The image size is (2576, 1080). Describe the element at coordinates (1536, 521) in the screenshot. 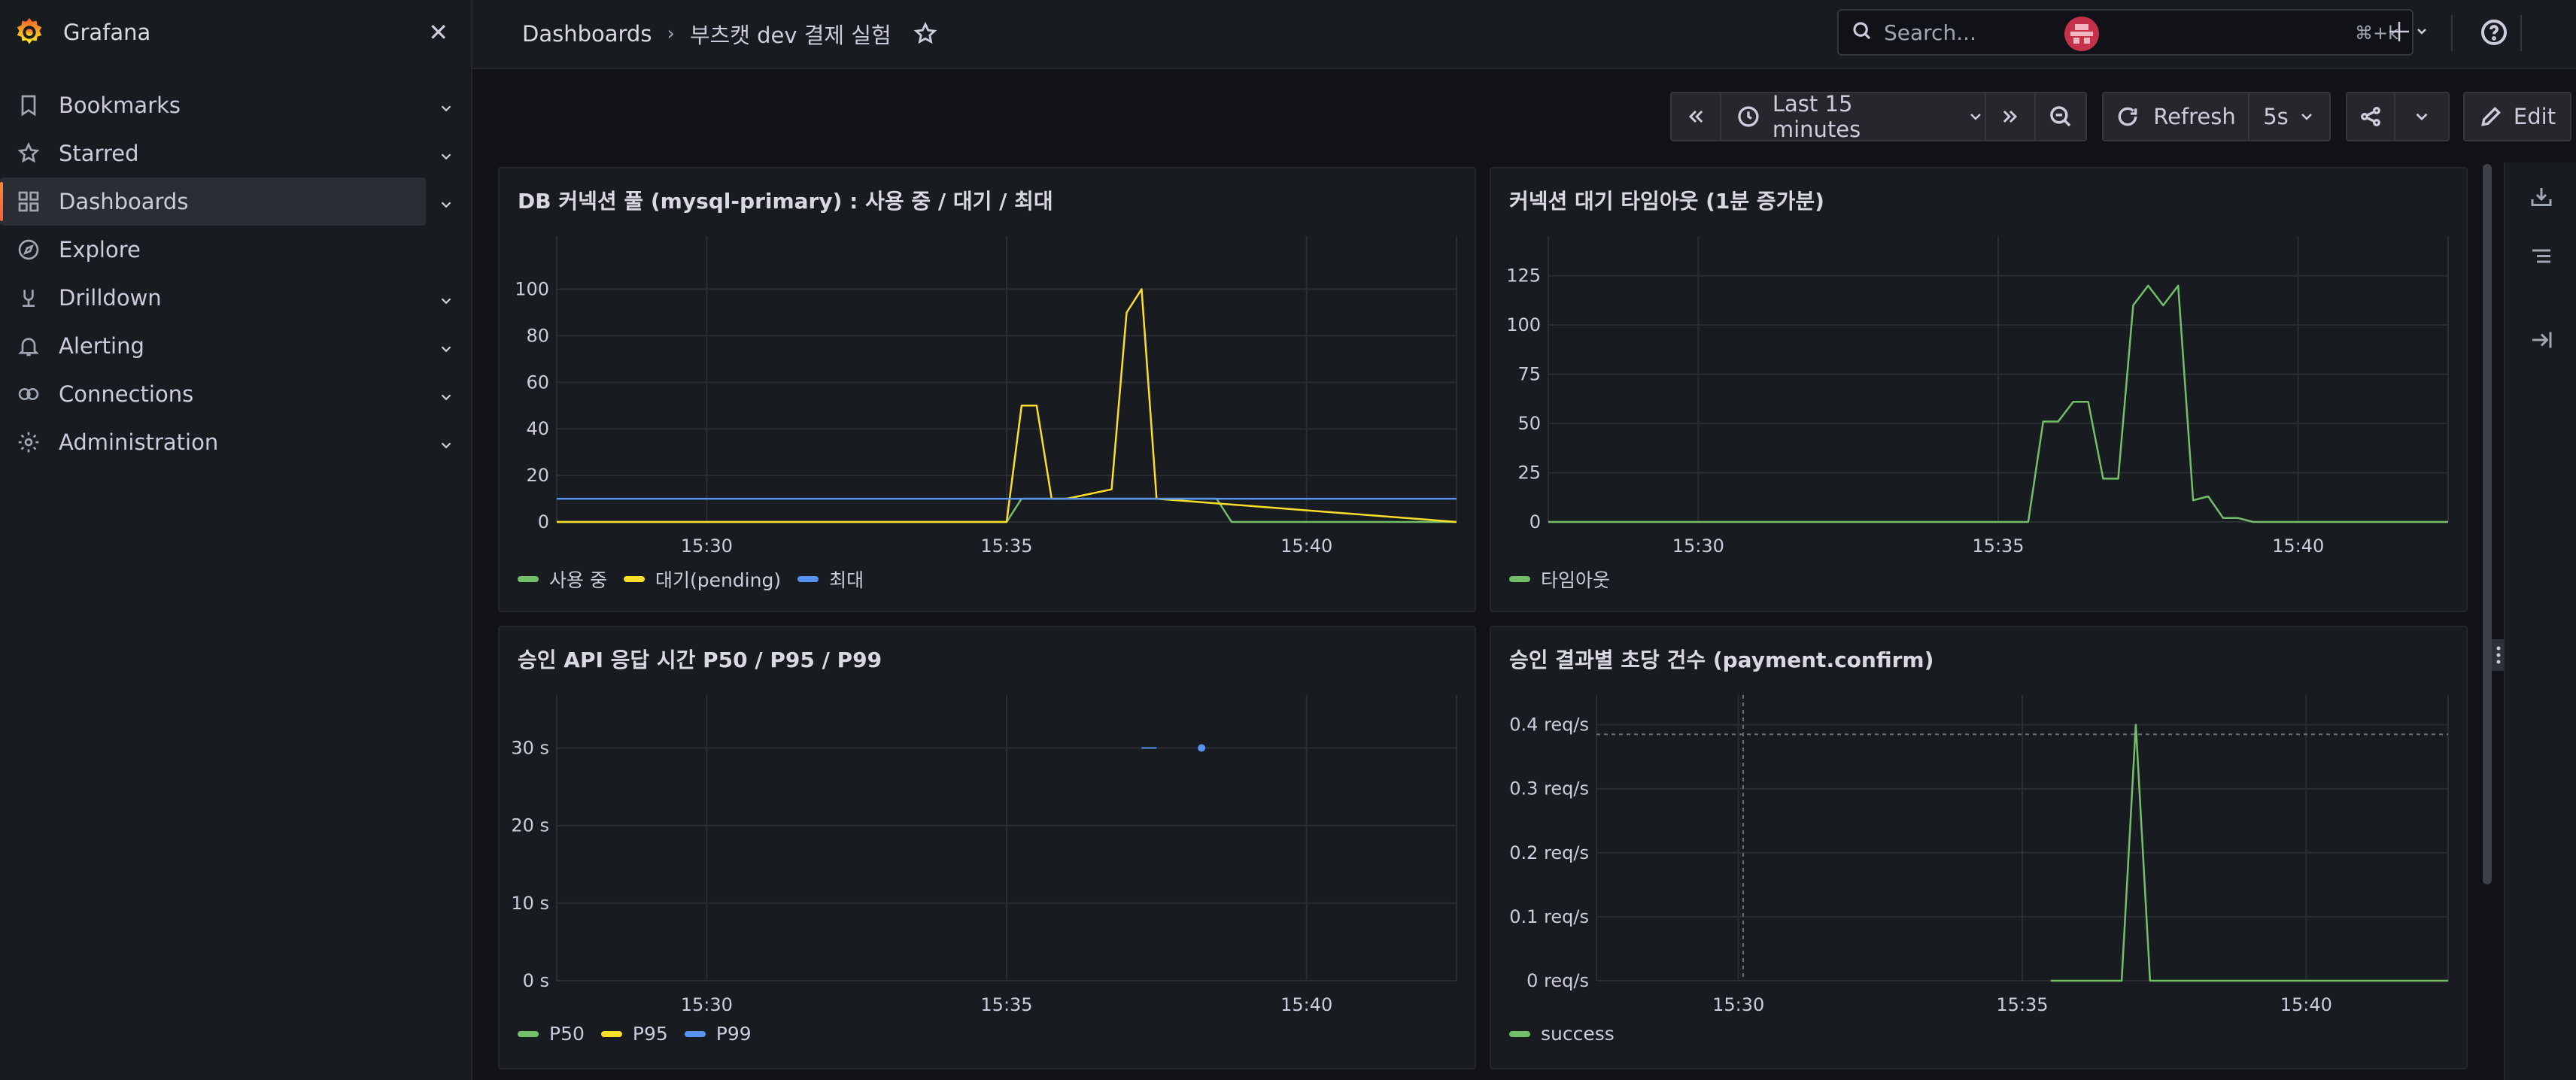

I see `y-tick-label: 0` at that location.